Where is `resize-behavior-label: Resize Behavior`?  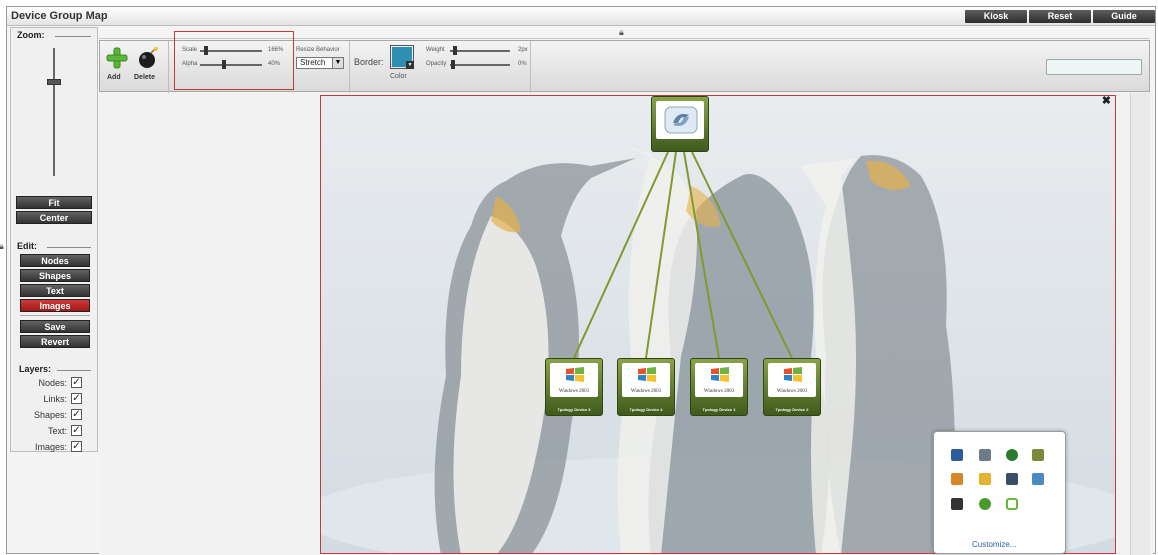 resize-behavior-label: Resize Behavior is located at coordinates (318, 50).